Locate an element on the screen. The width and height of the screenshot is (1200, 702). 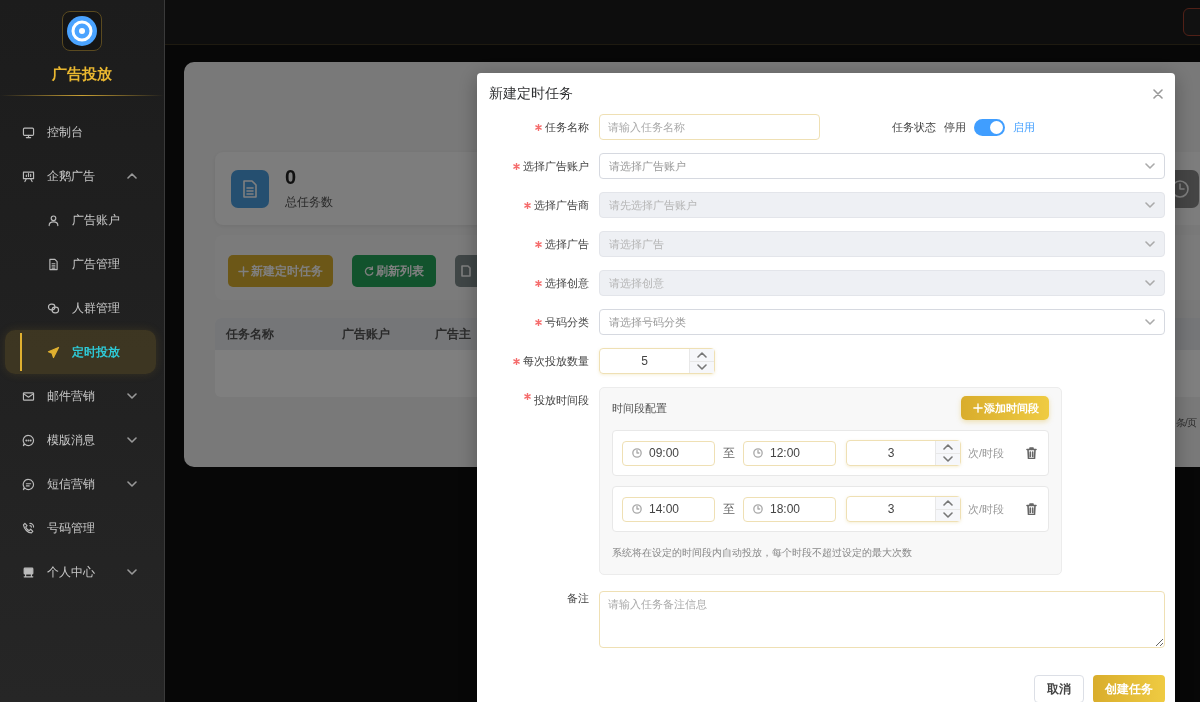
panel-title: 时间段配置 is located at coordinates (639, 408).